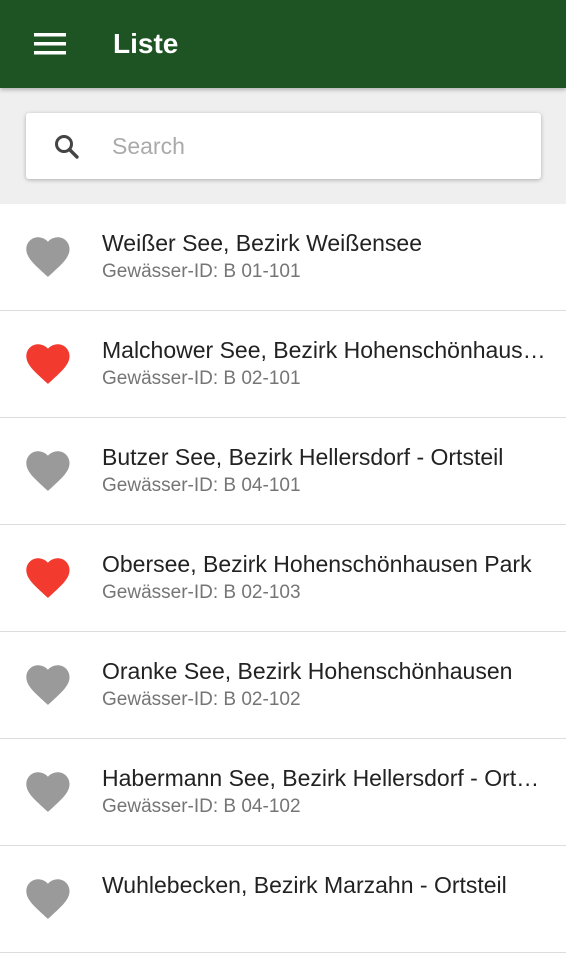  Describe the element at coordinates (201, 485) in the screenshot. I see `lake-id: Gewässer-ID: B 04-101` at that location.